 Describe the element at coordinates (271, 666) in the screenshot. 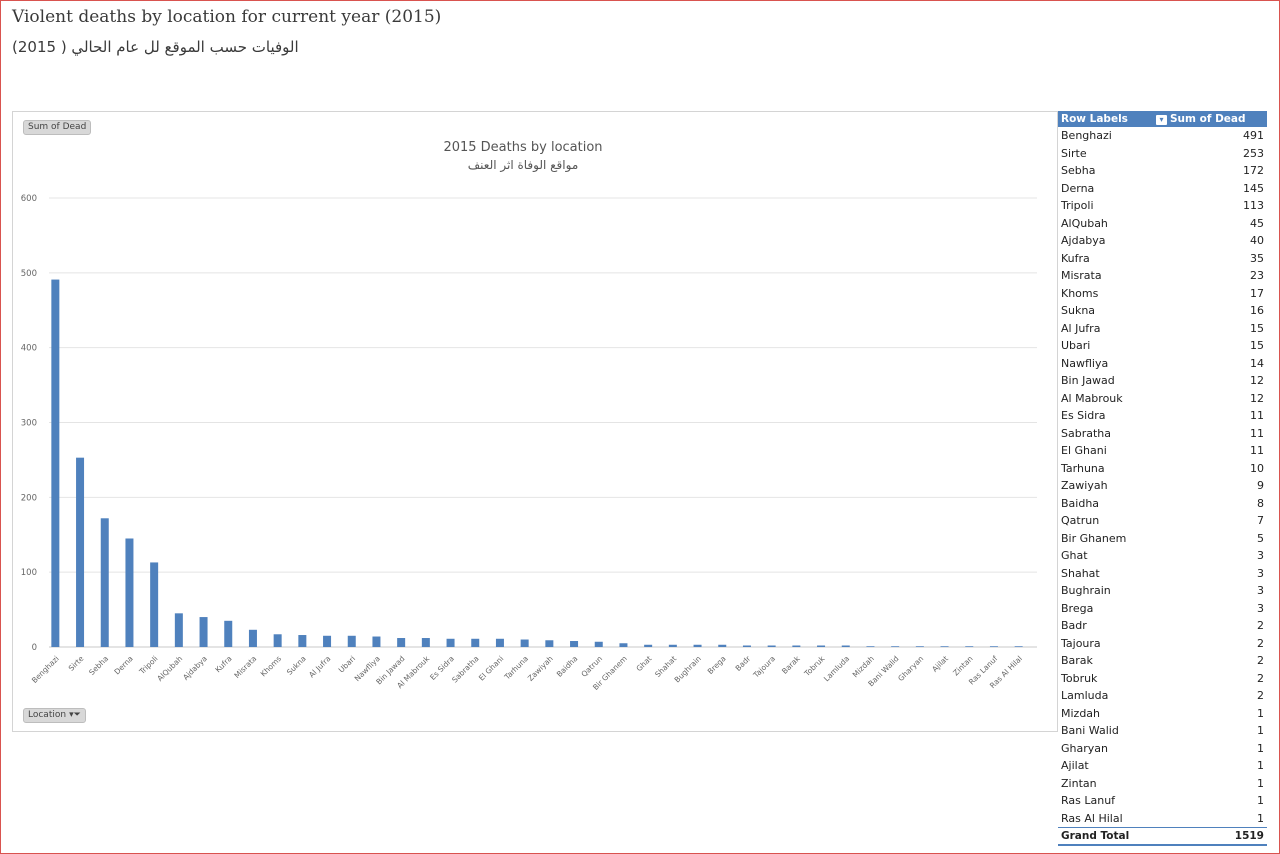

I see `x-tick-label: Khoms` at that location.